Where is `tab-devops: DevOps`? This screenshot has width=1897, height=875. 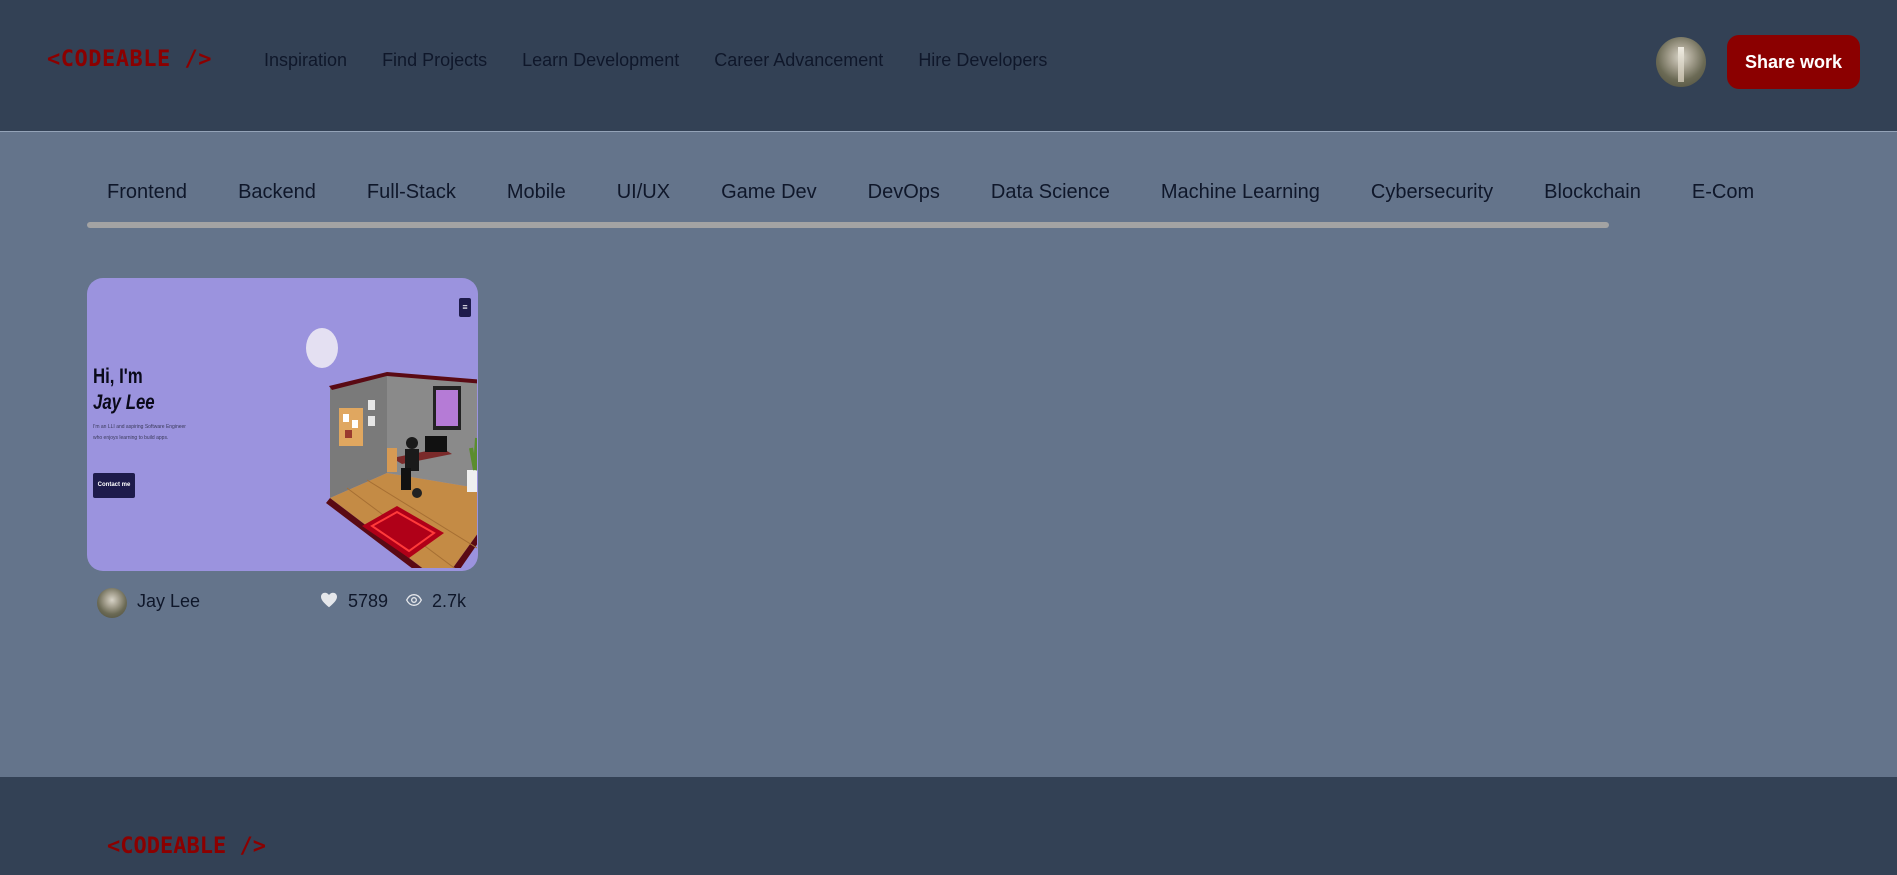
tab-devops: DevOps is located at coordinates (904, 183).